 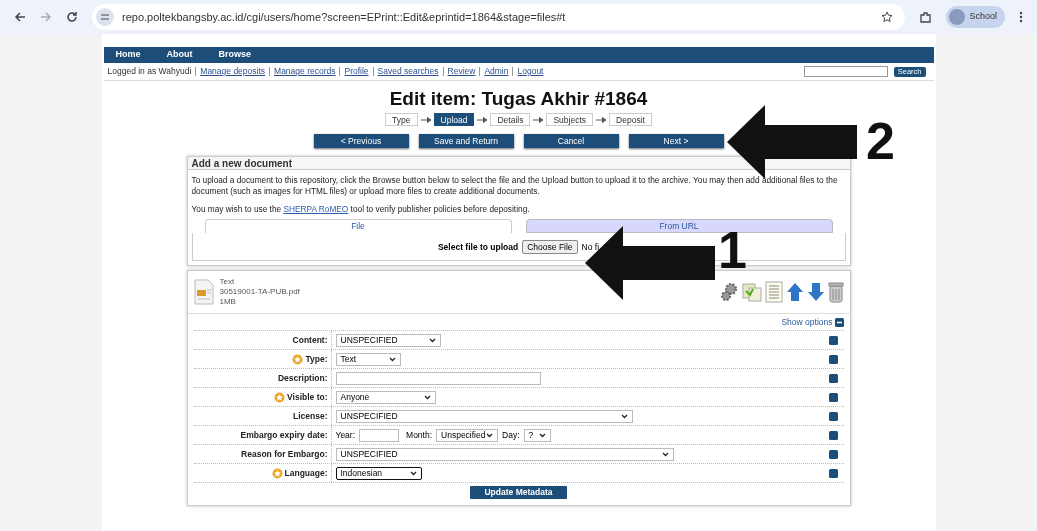 What do you see at coordinates (794, 292) in the screenshot?
I see `up-arrow-icon` at bounding box center [794, 292].